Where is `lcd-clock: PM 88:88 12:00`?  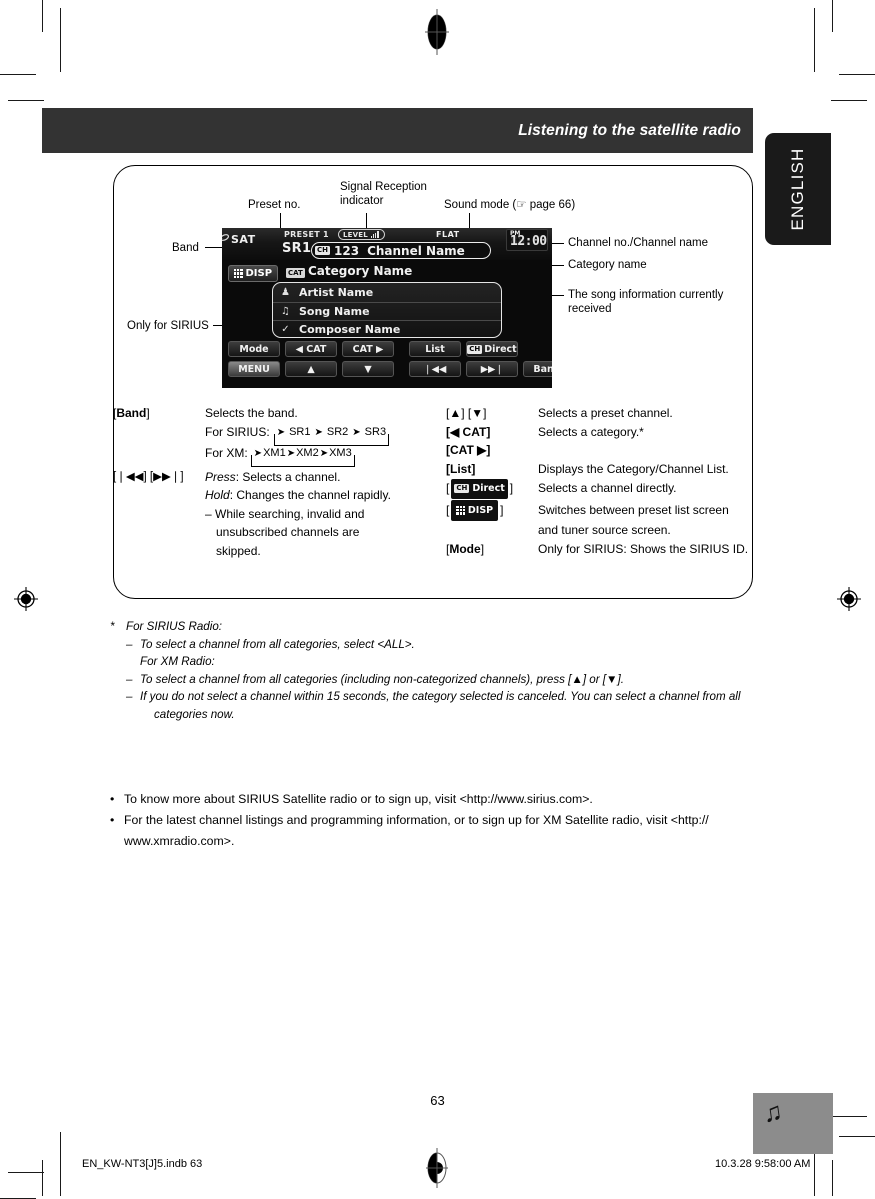
lcd-clock: PM 88:88 12:00 is located at coordinates (527, 240).